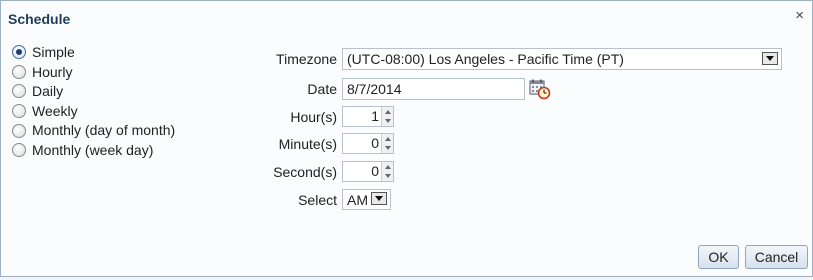 The image size is (813, 280). What do you see at coordinates (317, 200) in the screenshot?
I see `select-label: Select` at bounding box center [317, 200].